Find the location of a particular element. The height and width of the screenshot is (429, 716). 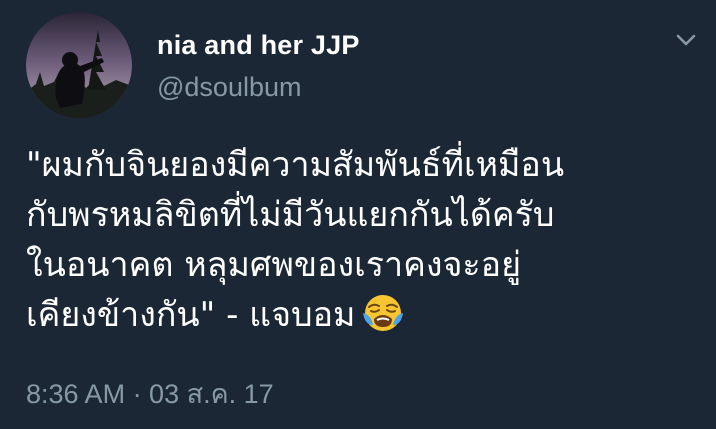

avatar-image is located at coordinates (79, 65).